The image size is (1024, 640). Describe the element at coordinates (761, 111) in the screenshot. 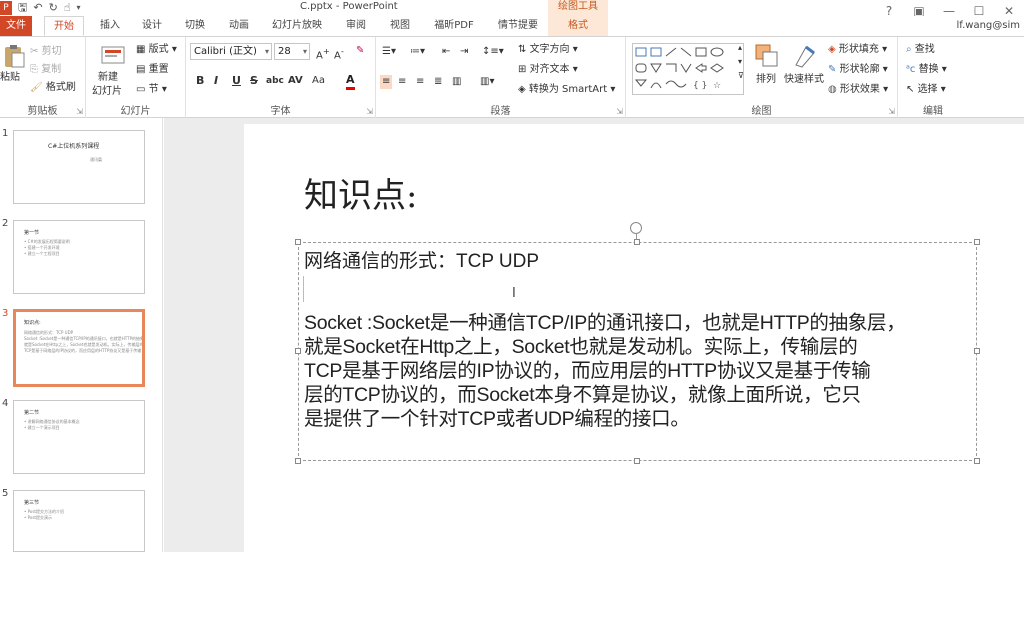

I see `drawing-group-label: 绘图` at that location.